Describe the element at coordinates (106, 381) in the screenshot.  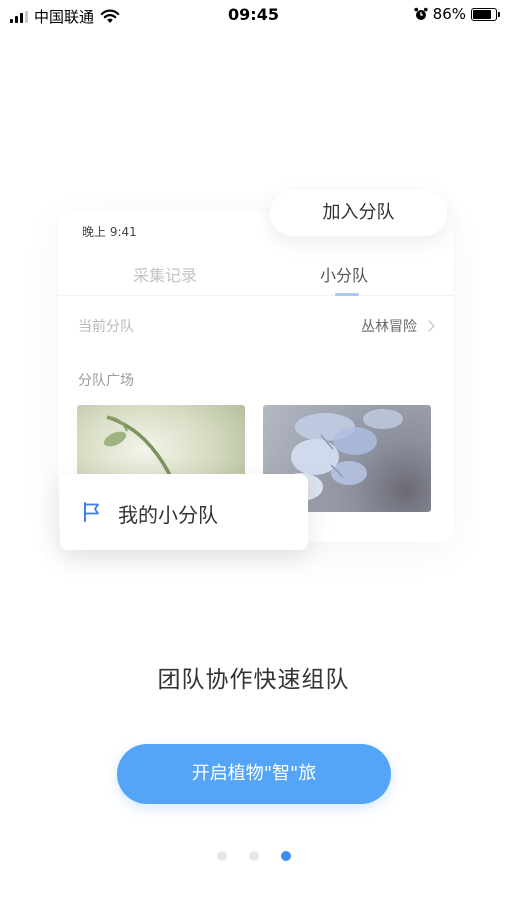
I see `team-square-title: 分队广场` at that location.